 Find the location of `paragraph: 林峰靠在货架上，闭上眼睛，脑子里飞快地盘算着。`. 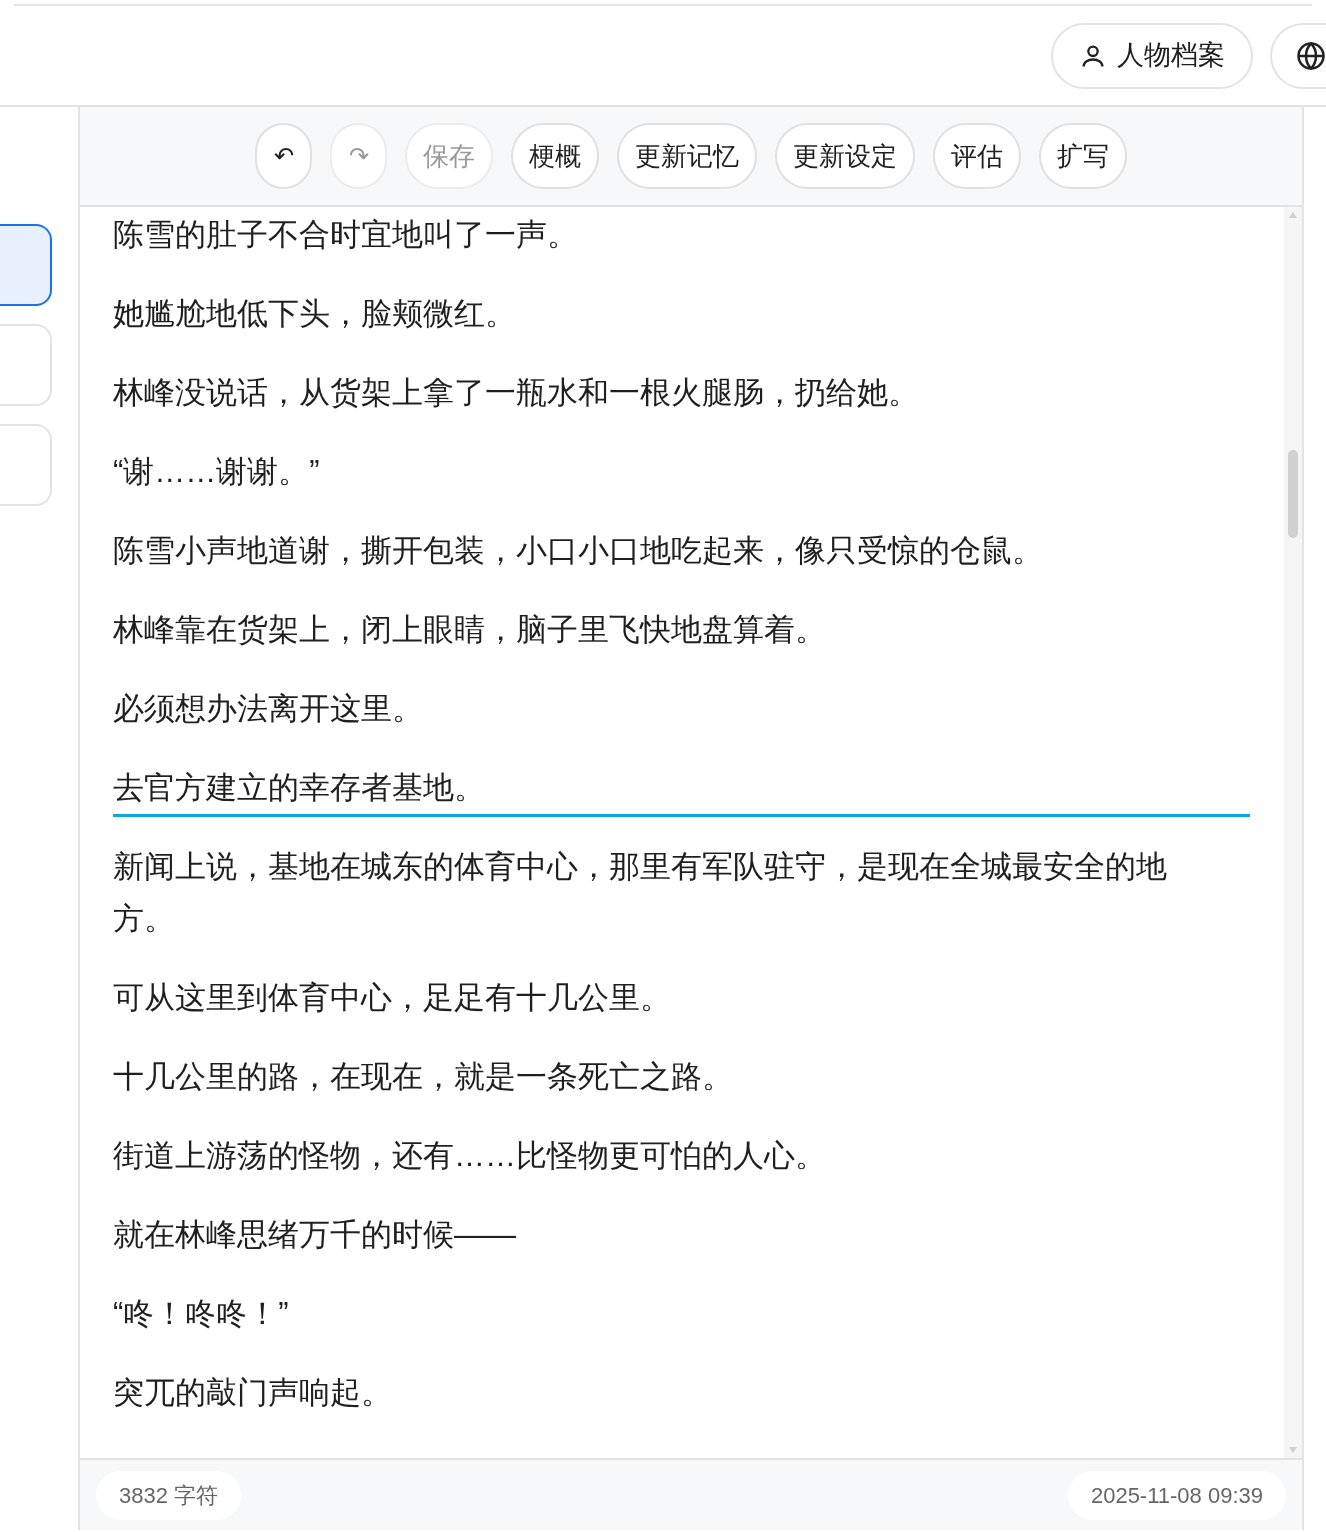

paragraph: 林峰靠在货架上，闭上眼睛，脑子里飞快地盘算着。 is located at coordinates (681, 630).